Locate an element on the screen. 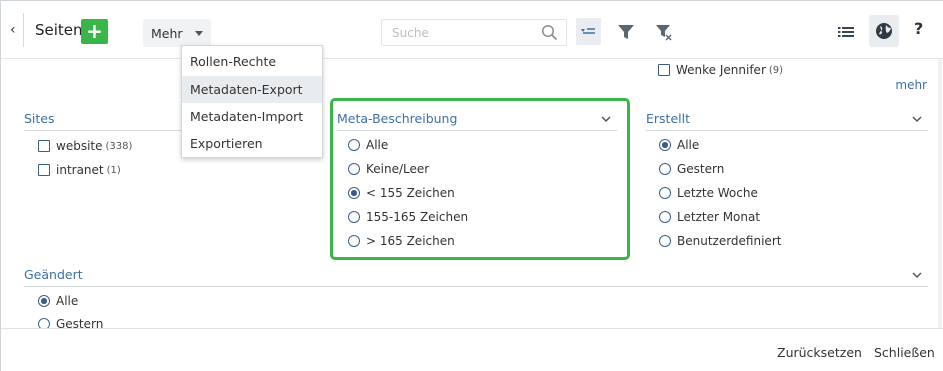 The image size is (943, 371). search-input is located at coordinates (457, 32).